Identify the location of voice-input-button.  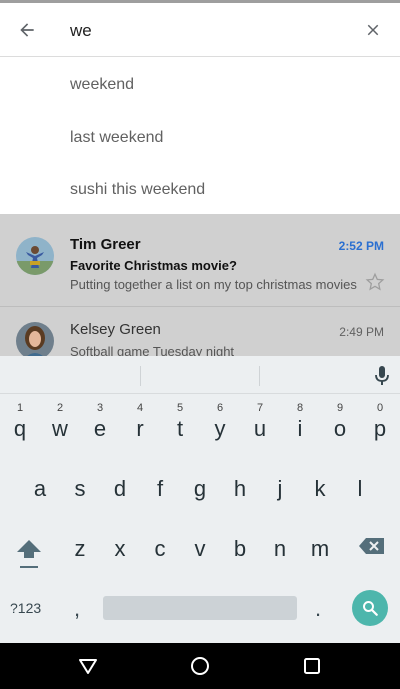
(382, 376).